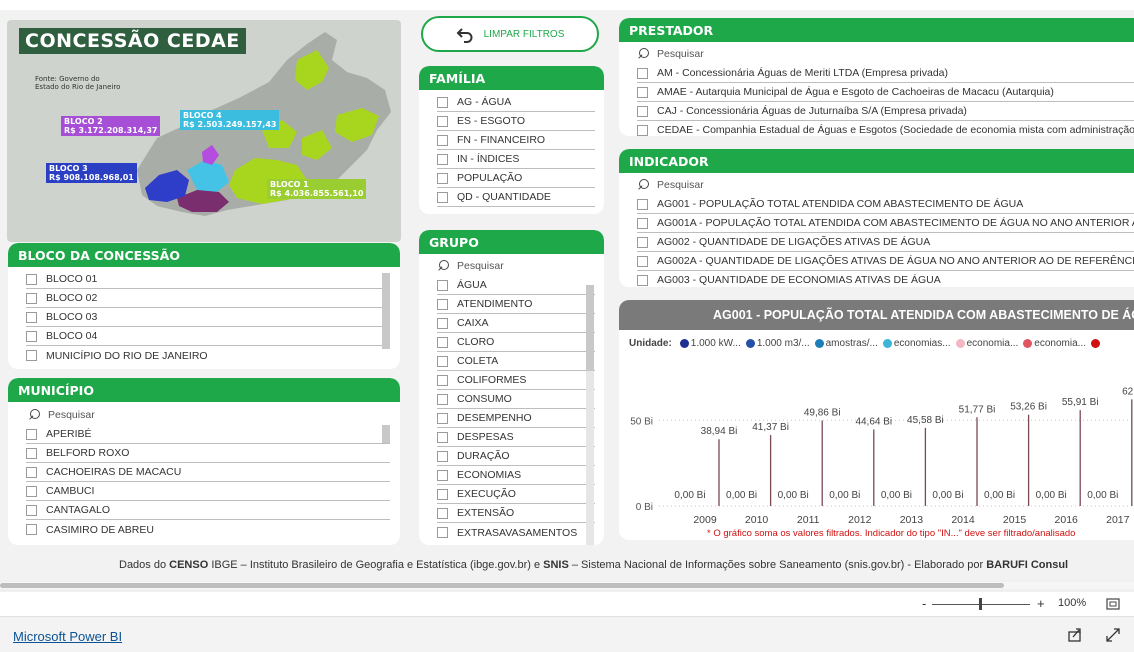 This screenshot has height=652, width=1134. I want to click on grupo-item: ATENDIMENTO, so click(516, 304).